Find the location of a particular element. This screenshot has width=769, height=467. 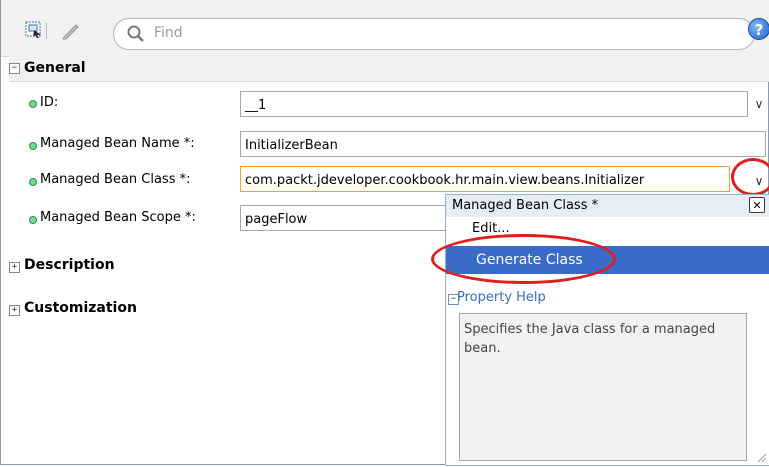

popup-title: Managed Bean Class * is located at coordinates (525, 205).